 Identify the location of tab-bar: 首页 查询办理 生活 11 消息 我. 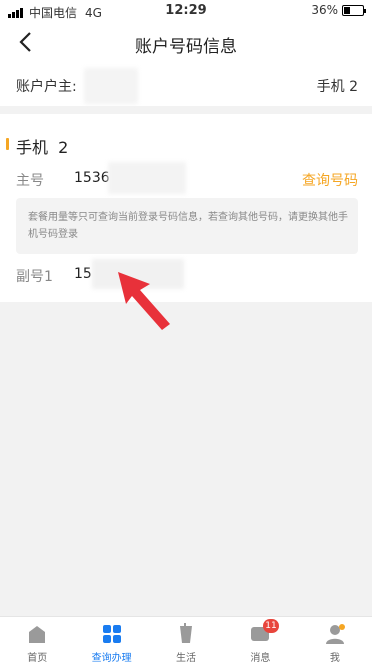
(186, 641).